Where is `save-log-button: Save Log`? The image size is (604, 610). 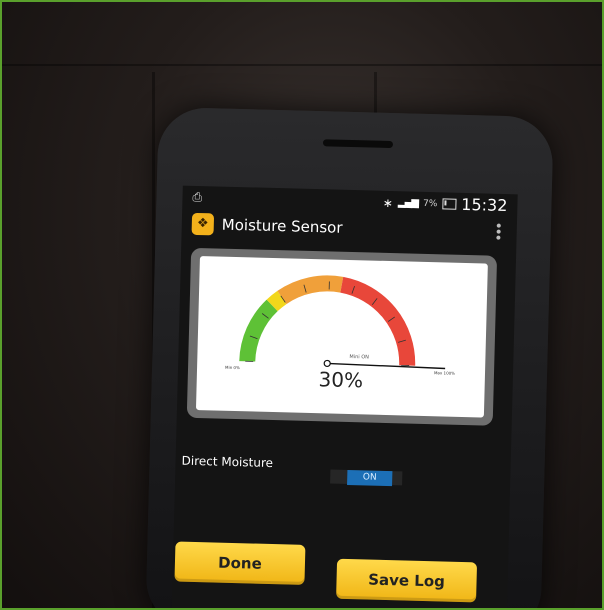 save-log-button: Save Log is located at coordinates (407, 580).